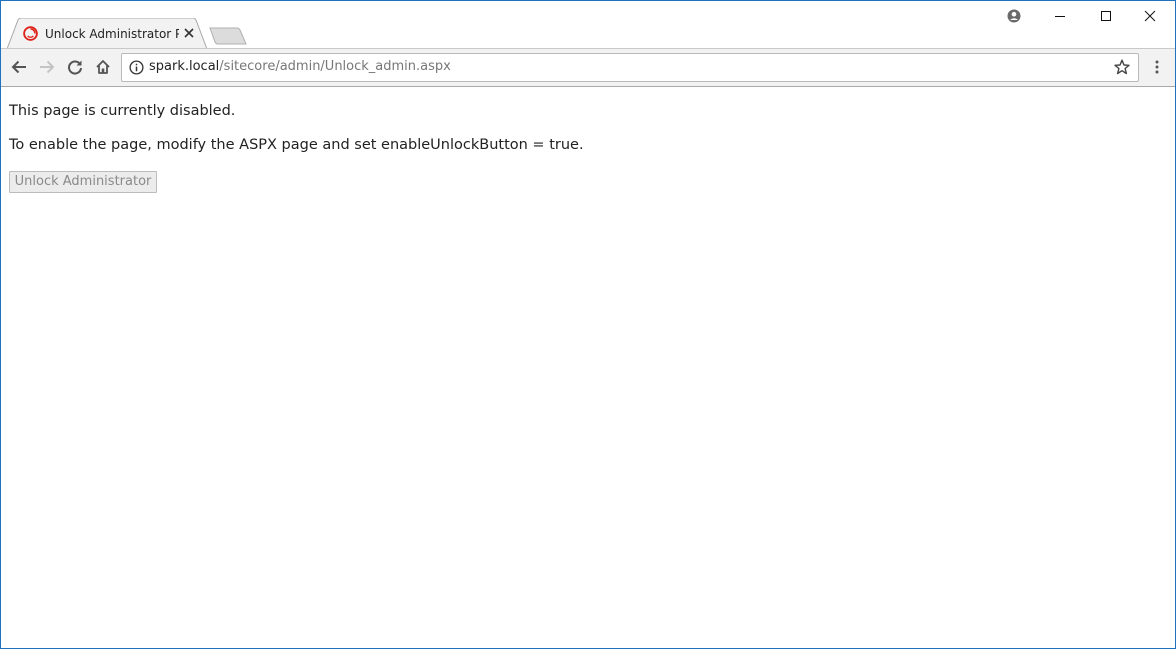 This screenshot has width=1176, height=649. Describe the element at coordinates (83, 182) in the screenshot. I see `unlock-administrator-button: Unlock Administrator` at that location.